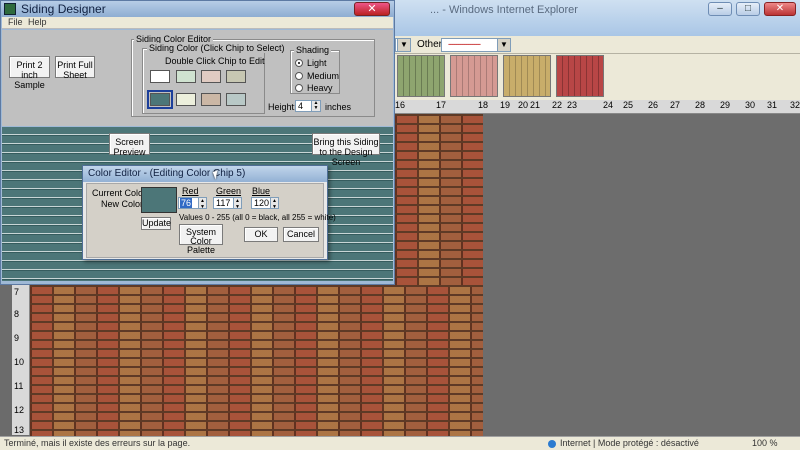 This screenshot has height=450, width=800. Describe the element at coordinates (504, 10) in the screenshot. I see `browser-title: ... - Windows Internet Explorer` at that location.